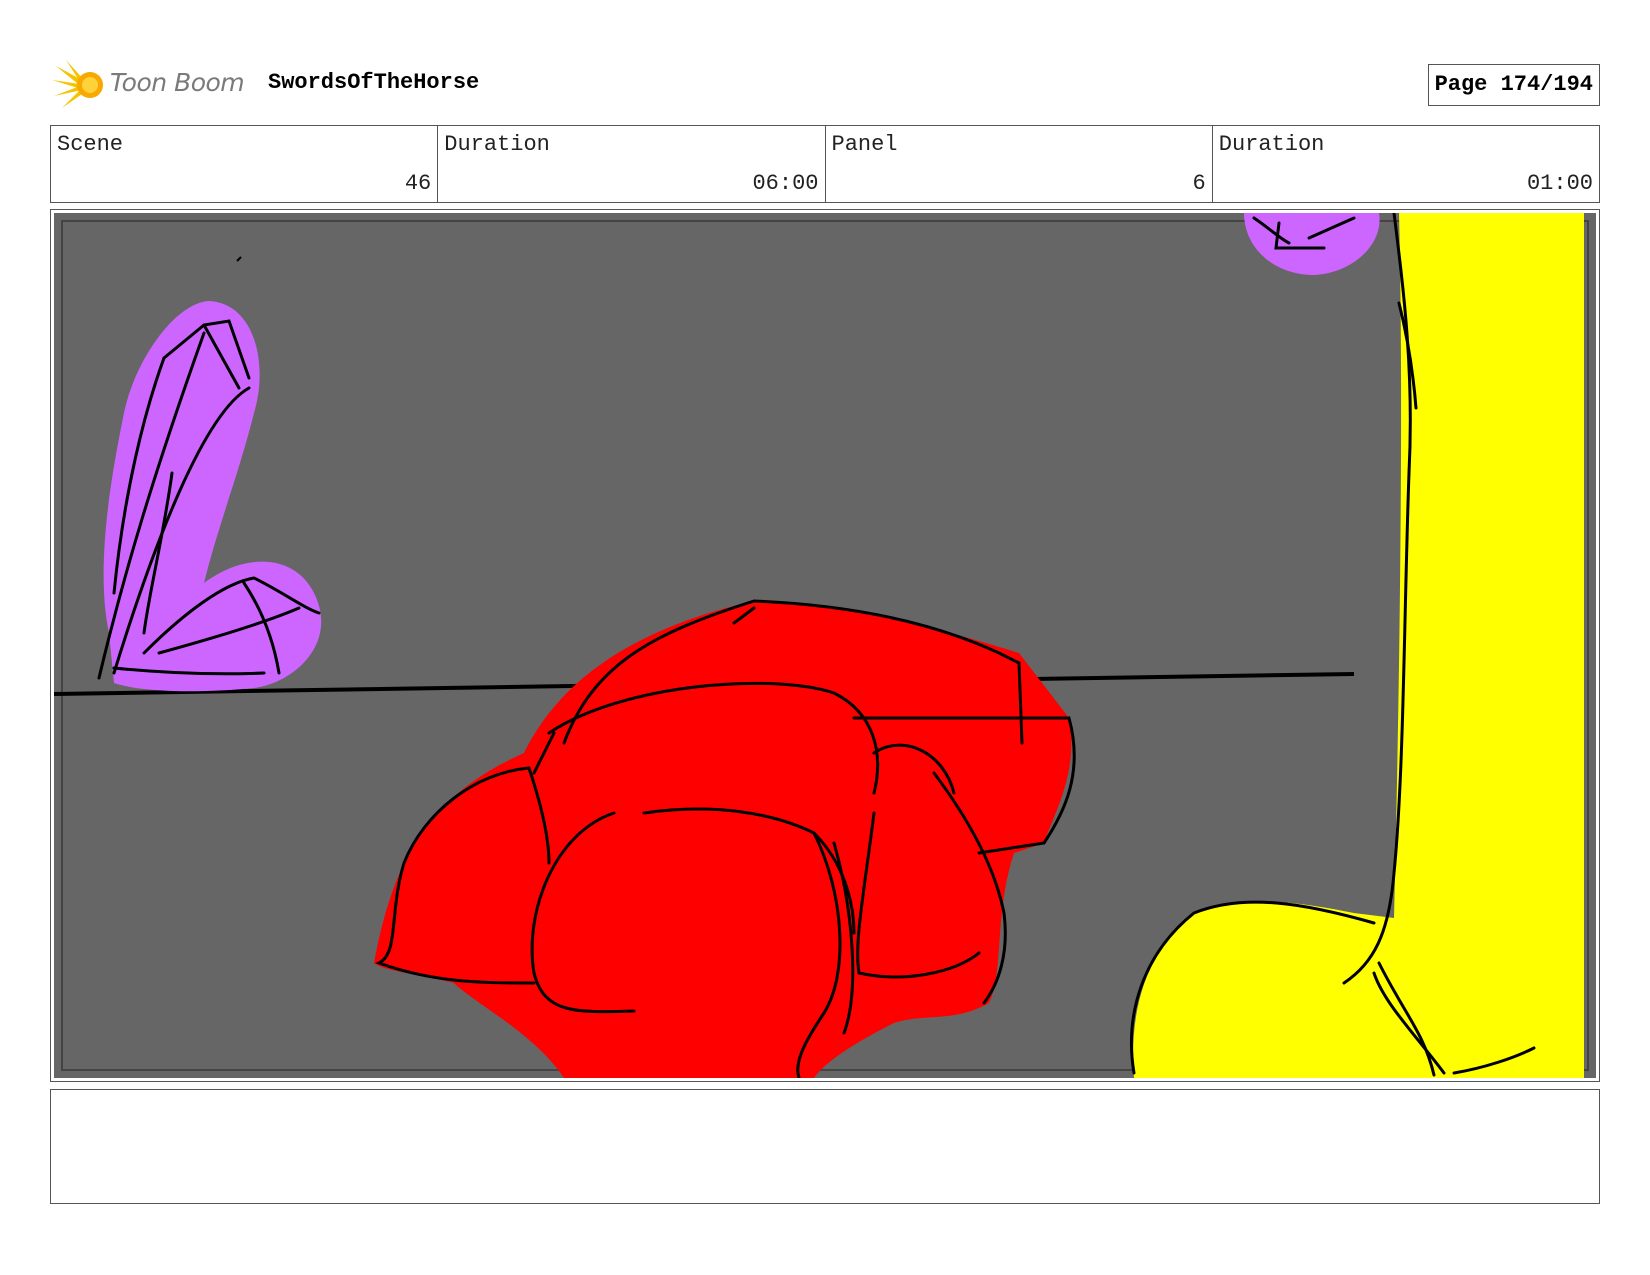 This screenshot has height=1275, width=1650. What do you see at coordinates (1271, 144) in the screenshot?
I see `panel-duration-label: Duration` at bounding box center [1271, 144].